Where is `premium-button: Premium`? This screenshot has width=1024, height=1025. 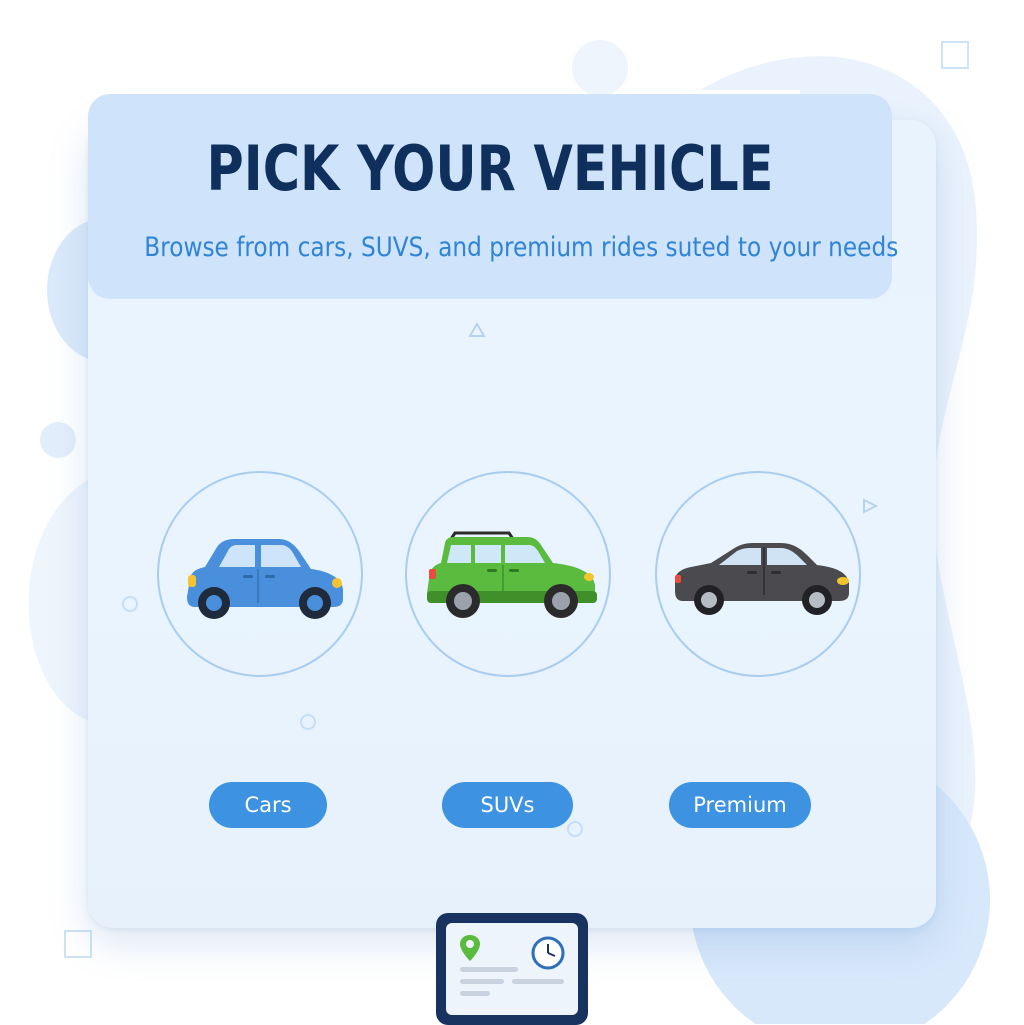 premium-button: Premium is located at coordinates (740, 805).